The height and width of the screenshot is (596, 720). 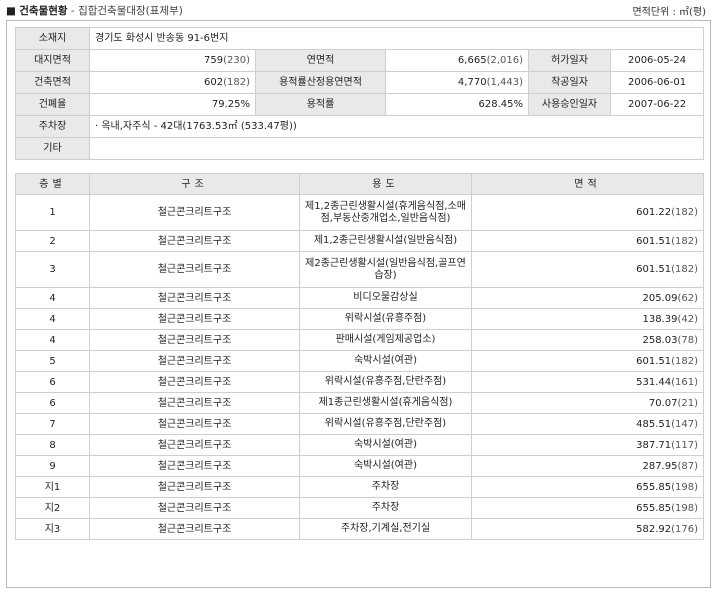 What do you see at coordinates (172, 104) in the screenshot?
I see `bcr-value: 79.25%` at bounding box center [172, 104].